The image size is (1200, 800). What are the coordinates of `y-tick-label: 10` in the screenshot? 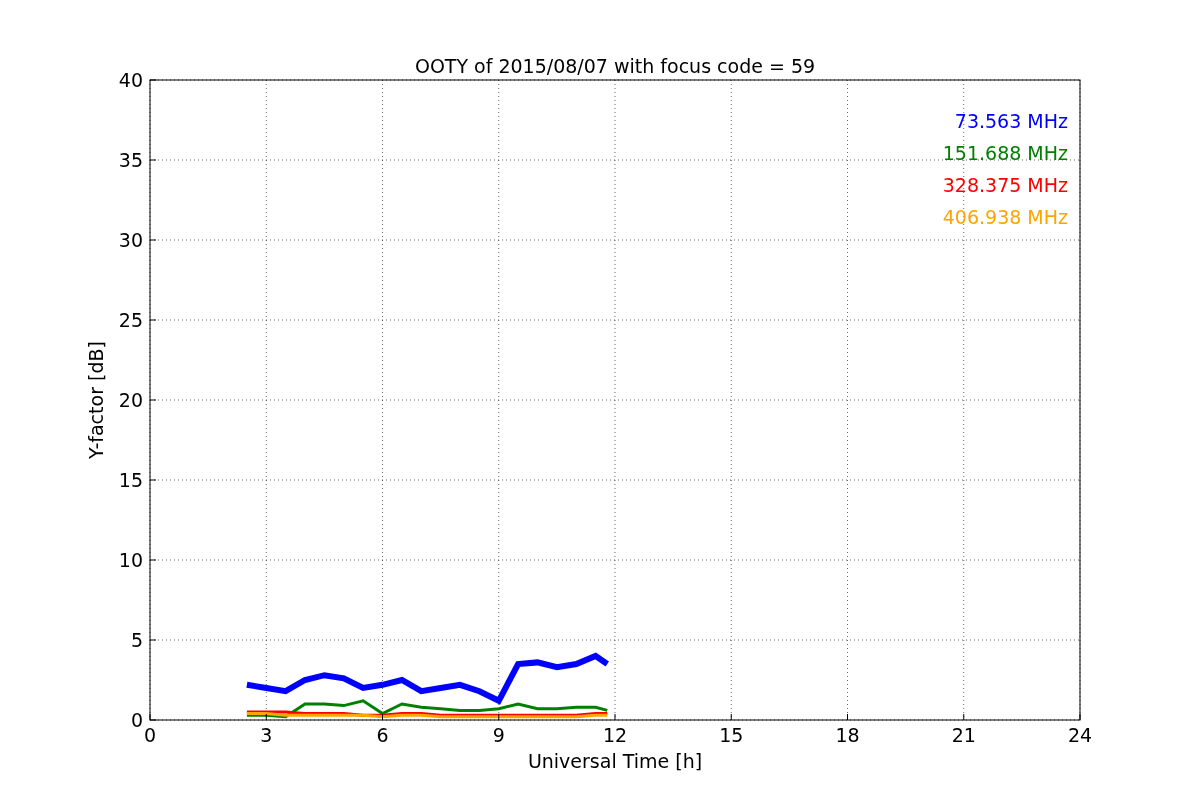 It's located at (130, 560).